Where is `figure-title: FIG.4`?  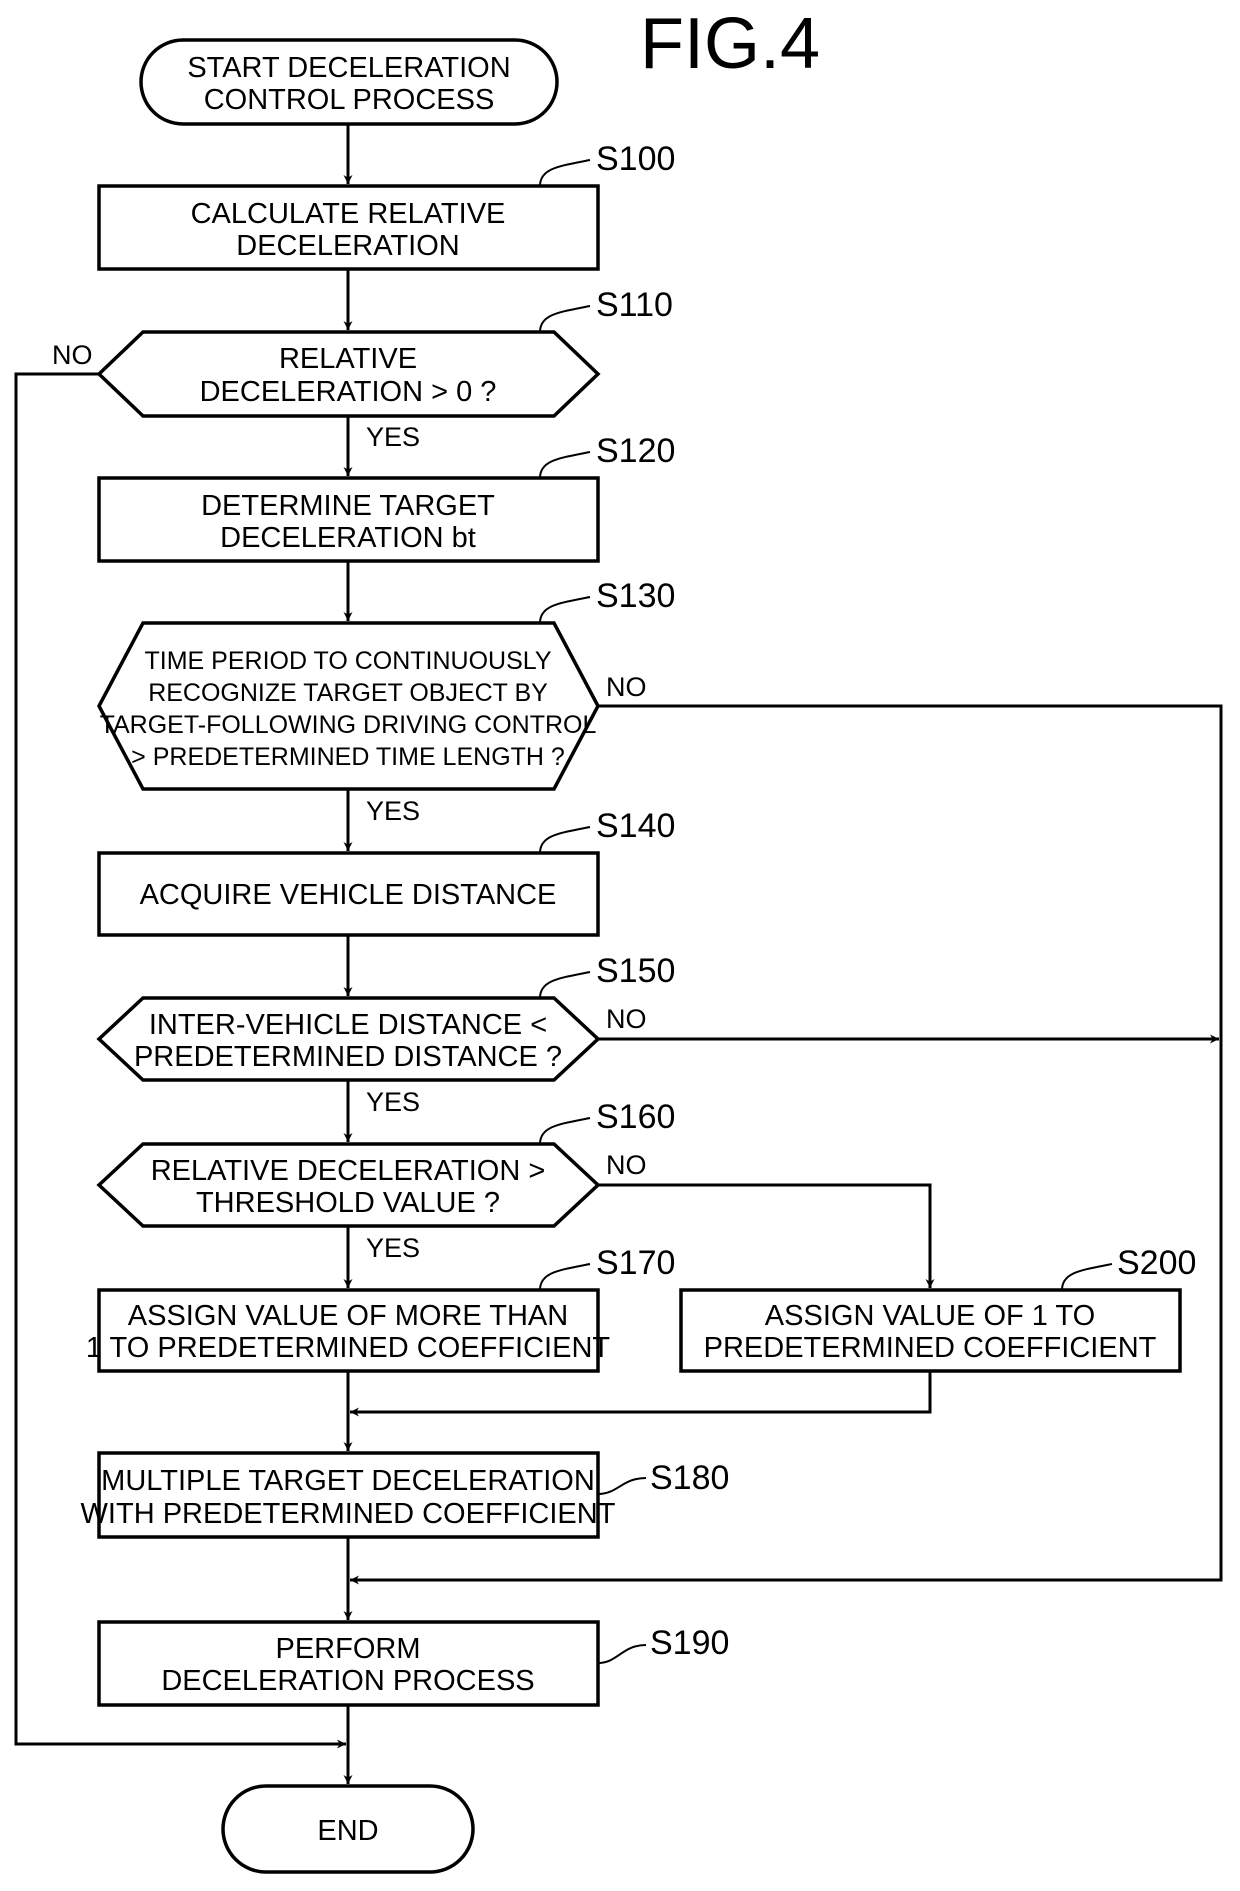
figure-title: FIG.4 is located at coordinates (730, 44).